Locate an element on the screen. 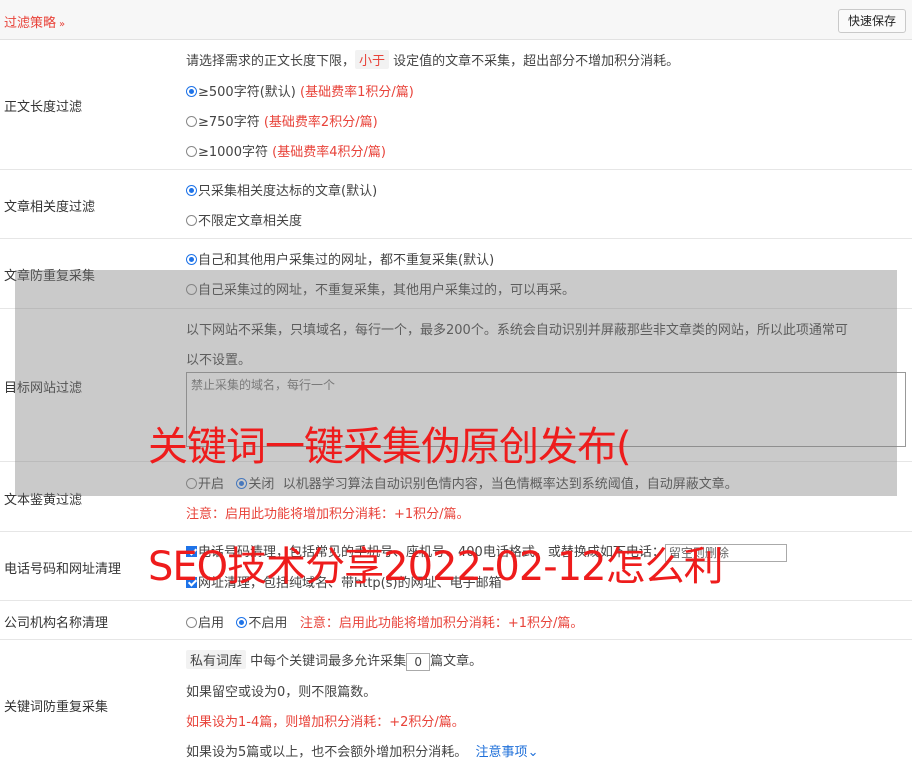  relevance-option-unlimited: 不限定文章相关度 is located at coordinates (244, 219).